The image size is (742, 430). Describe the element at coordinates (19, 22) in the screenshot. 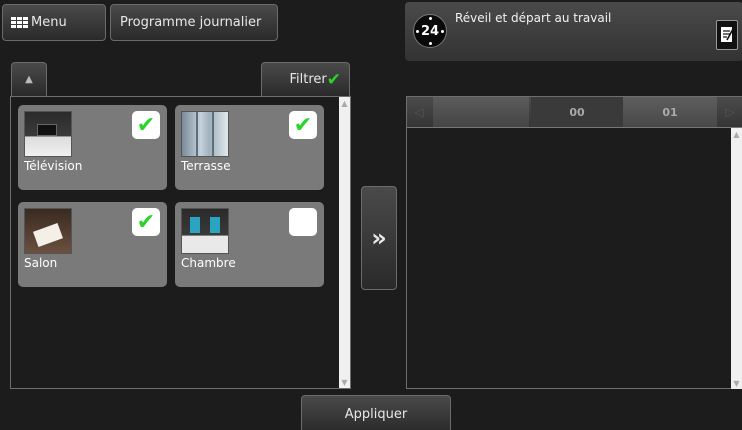

I see `grid-icon` at that location.